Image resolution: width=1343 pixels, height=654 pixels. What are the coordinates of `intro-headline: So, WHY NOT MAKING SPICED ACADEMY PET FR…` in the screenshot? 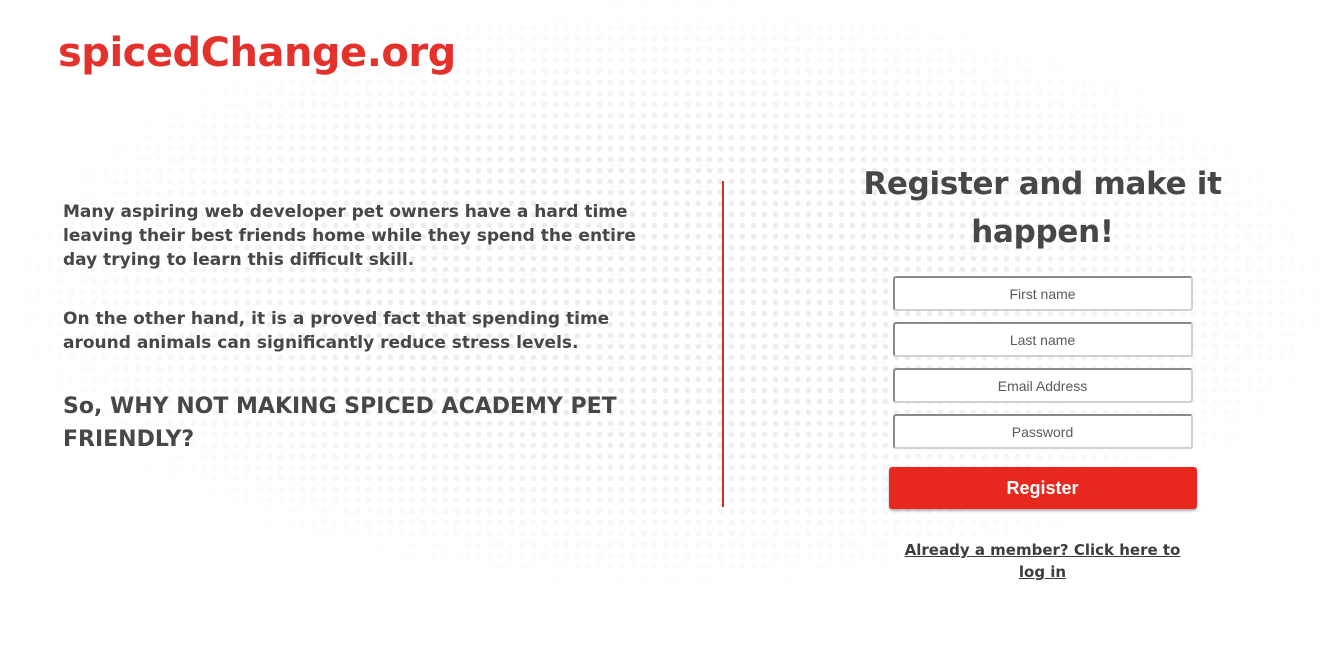 It's located at (340, 423).